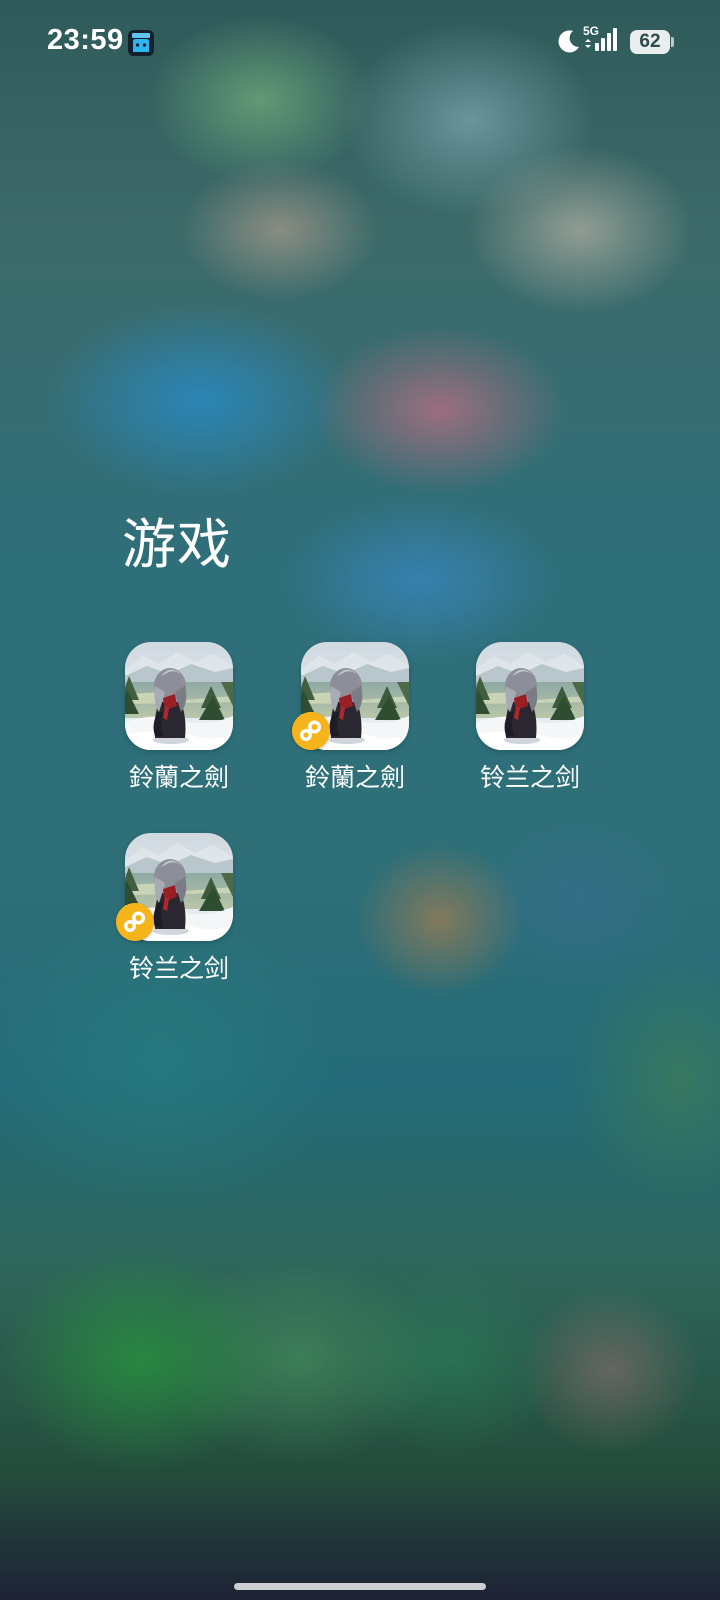 Image resolution: width=720 pixels, height=1600 pixels. I want to click on status-bar: 23:59 5G 62, so click(360, 42).